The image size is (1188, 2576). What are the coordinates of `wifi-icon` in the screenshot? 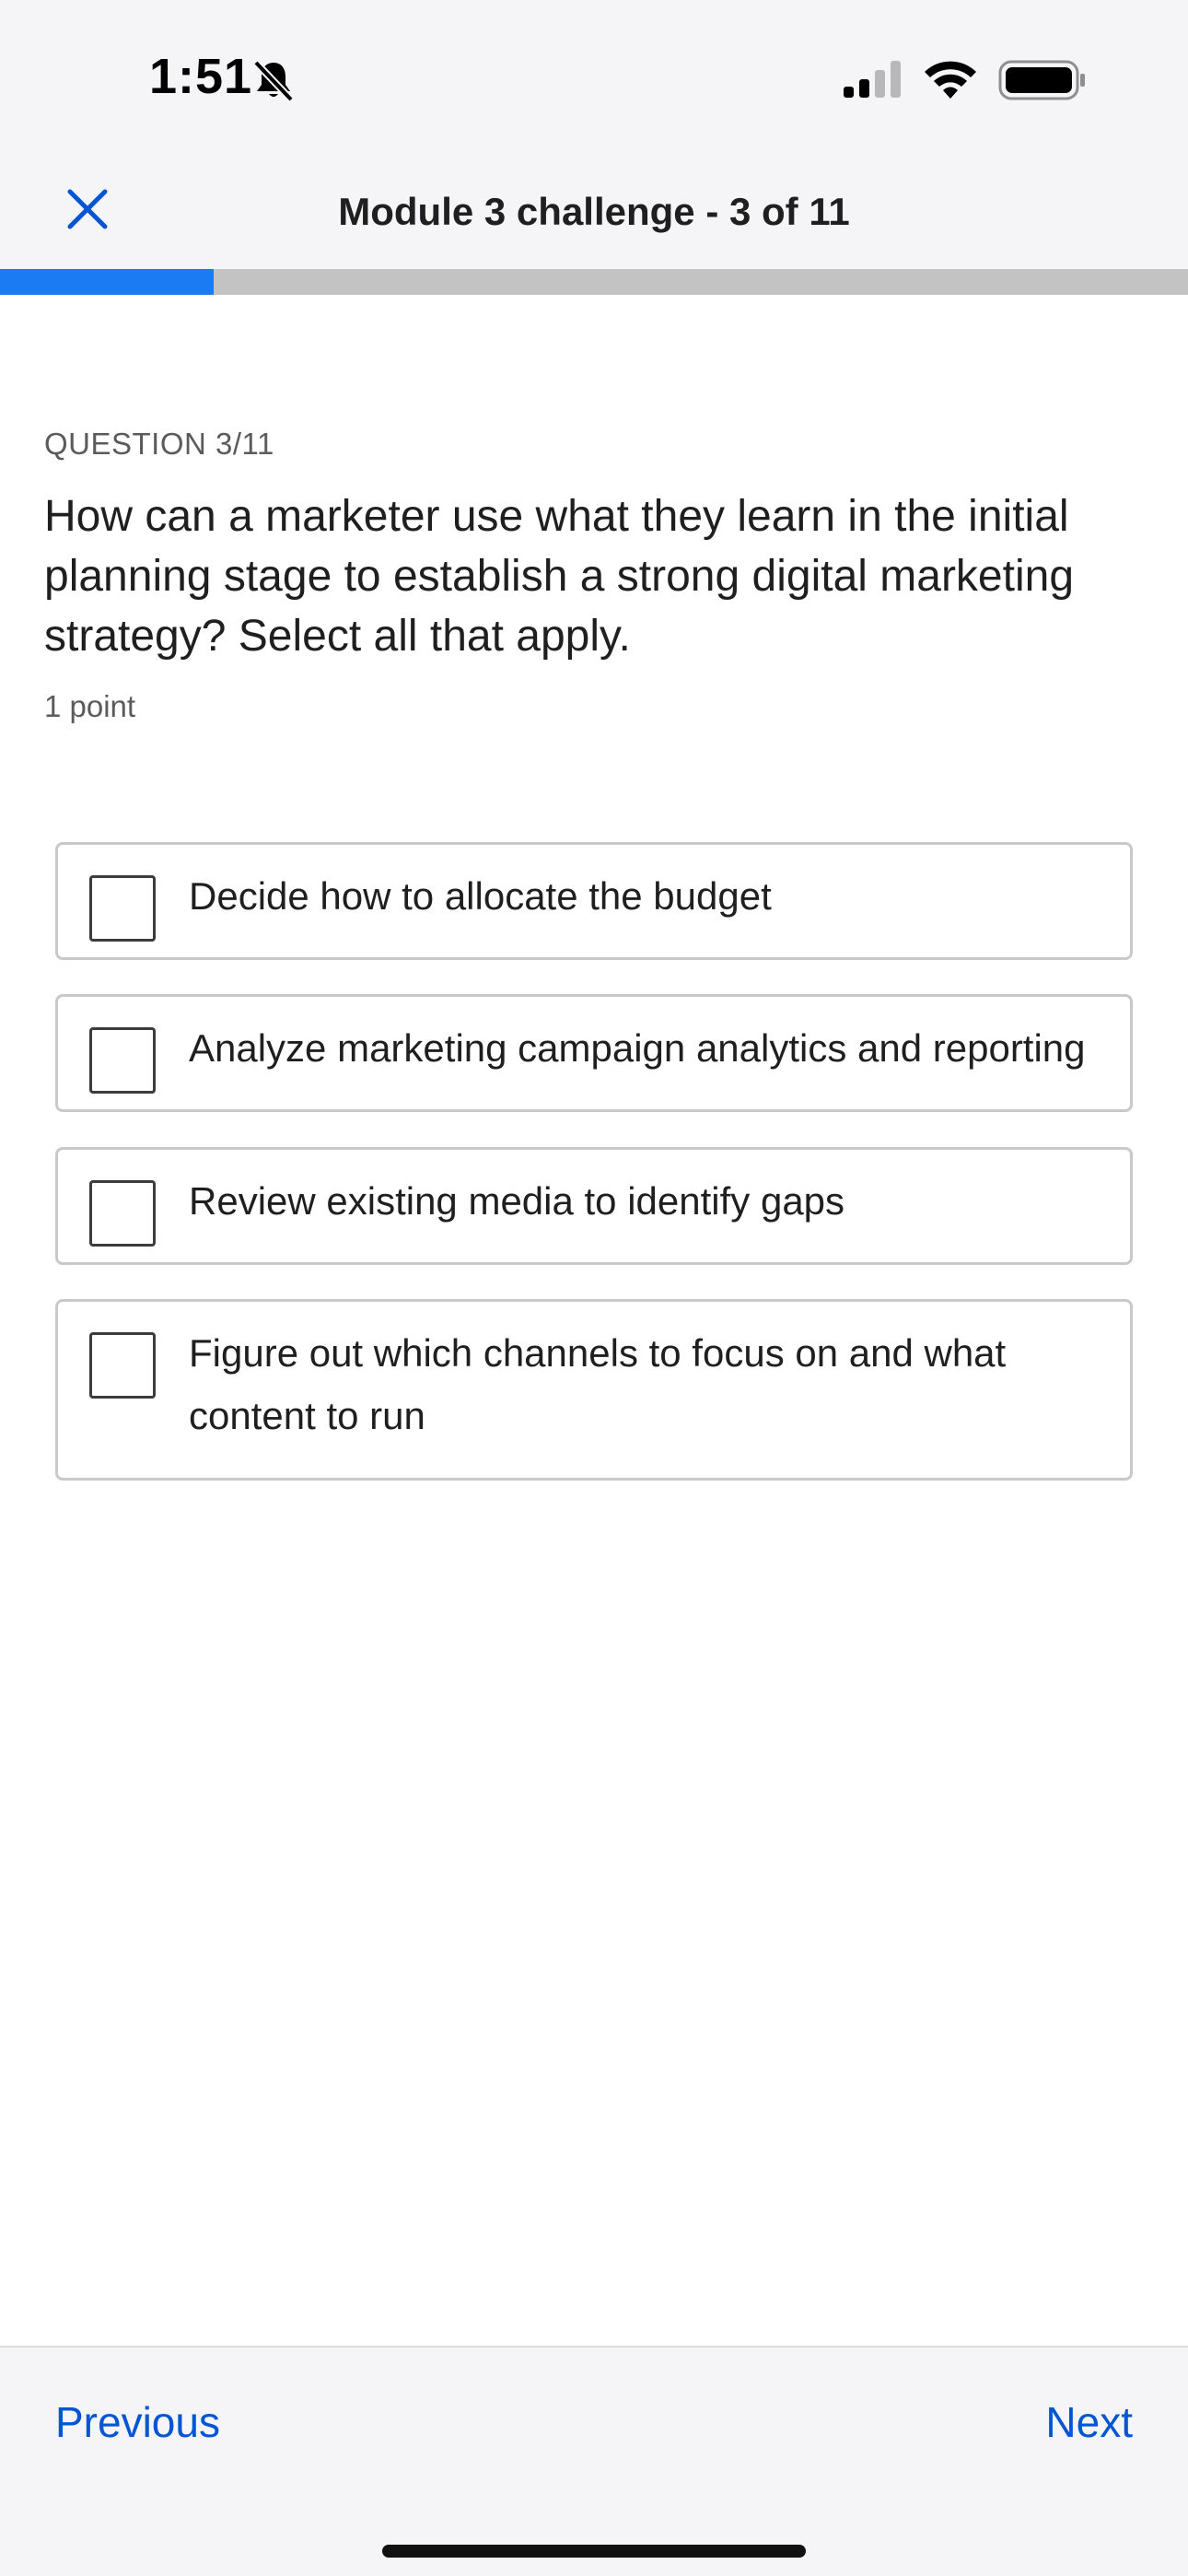 It's located at (951, 80).